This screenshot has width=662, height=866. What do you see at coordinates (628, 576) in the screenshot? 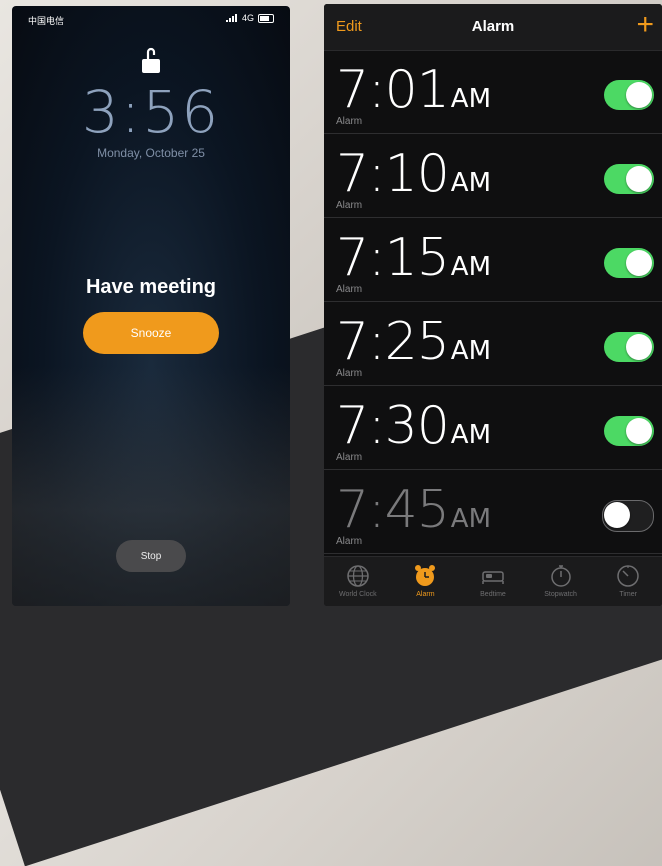
I see `timer-icon` at bounding box center [628, 576].